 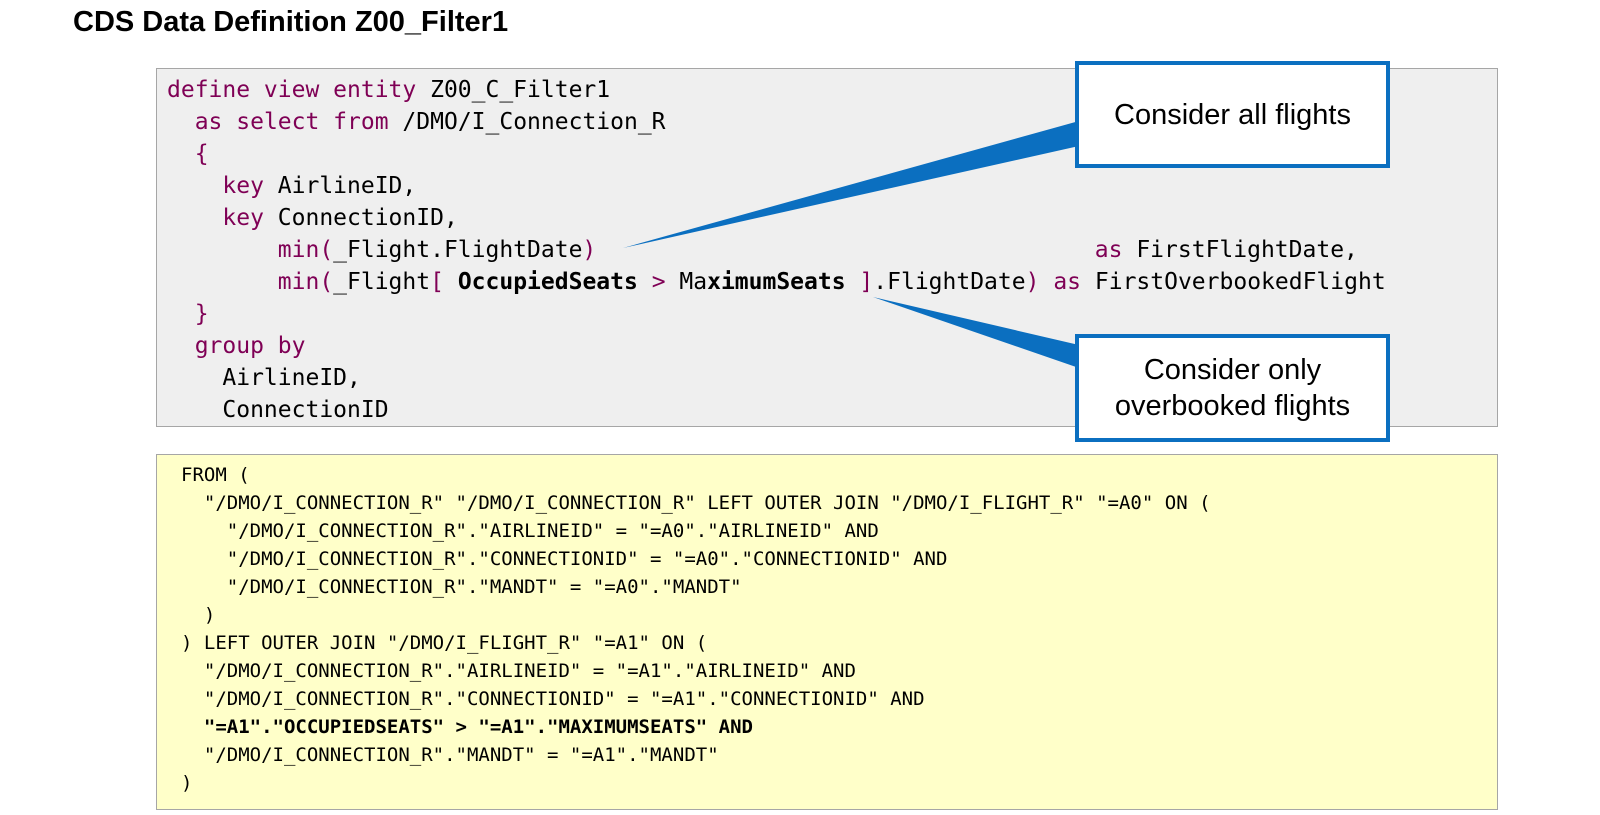 I want to click on callout-overbooked-line1: Consider only, so click(x=1232, y=370).